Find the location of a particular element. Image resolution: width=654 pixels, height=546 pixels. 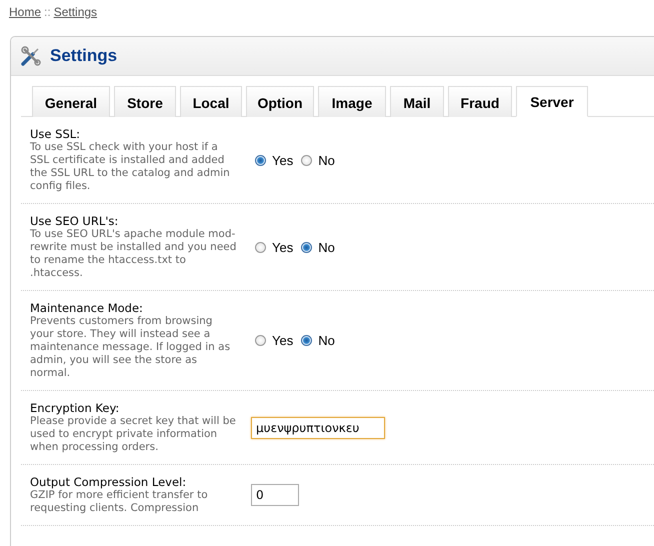

setting-label: Use SEO URL's: is located at coordinates (75, 221).